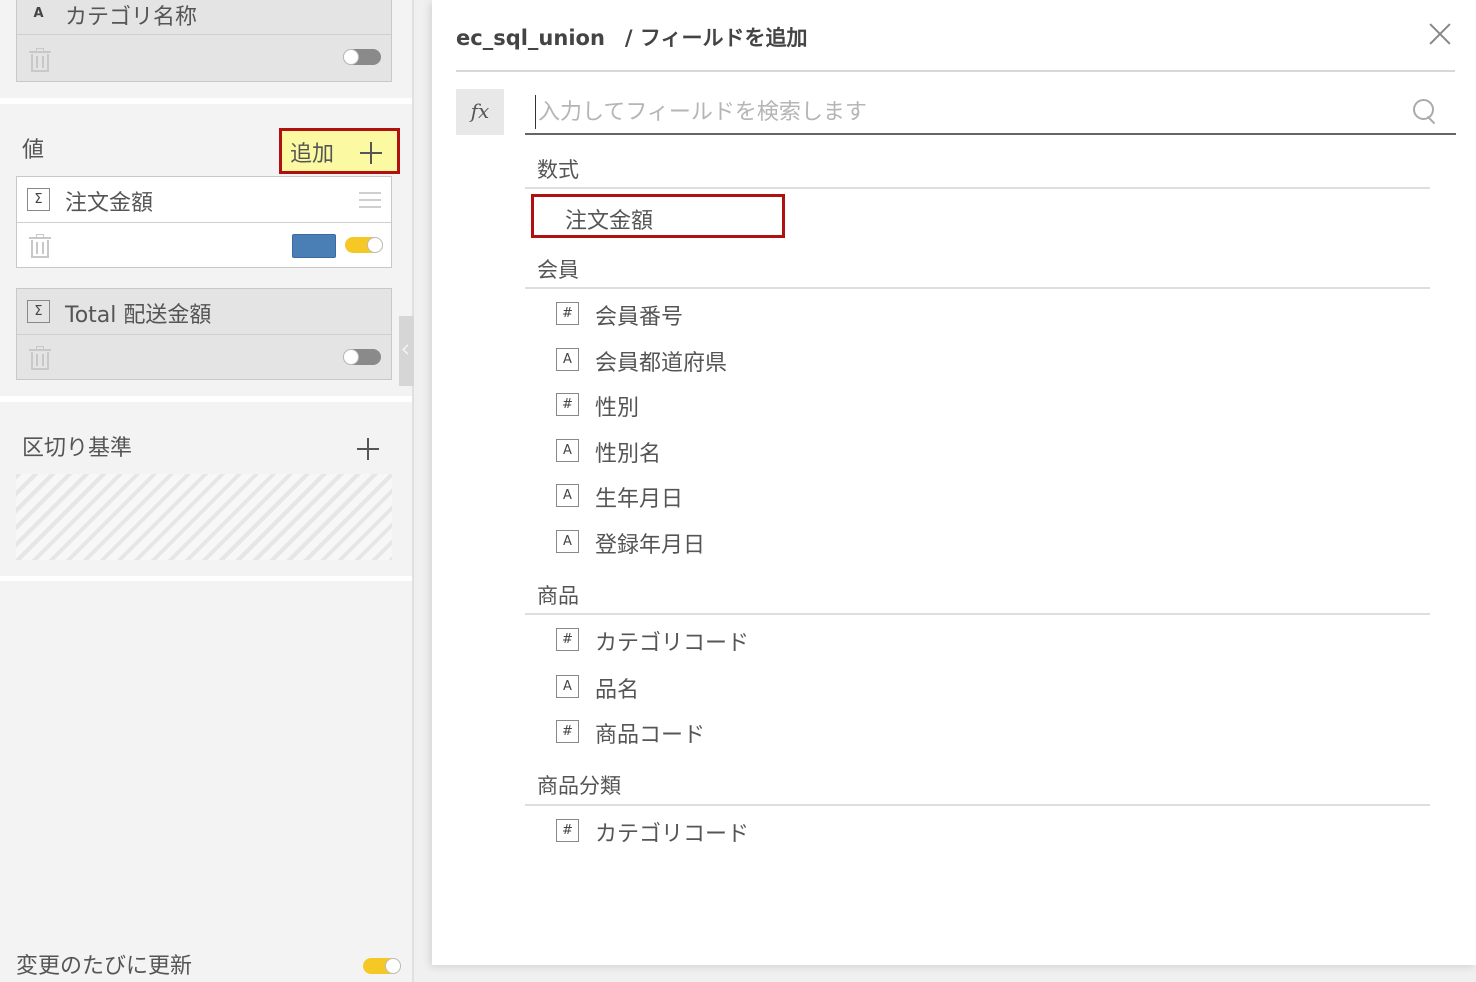 The width and height of the screenshot is (1476, 982). Describe the element at coordinates (77, 448) in the screenshot. I see `split-section-title: 区切り基準` at that location.